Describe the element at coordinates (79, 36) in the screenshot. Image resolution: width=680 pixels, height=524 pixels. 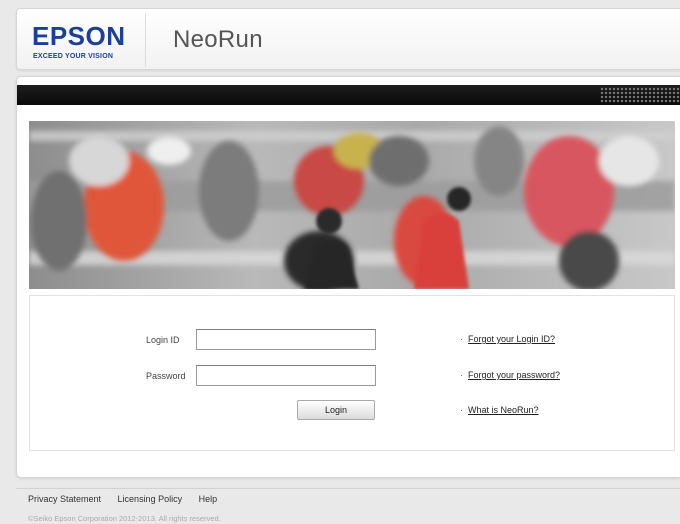
I see `logo-wordmark: EPSON` at that location.